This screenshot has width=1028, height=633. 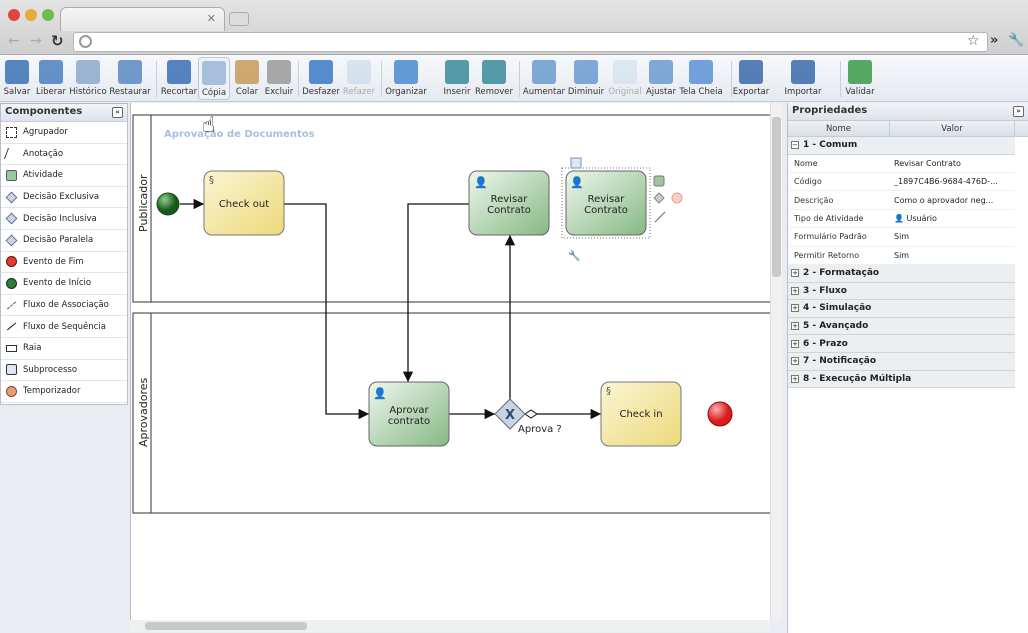 What do you see at coordinates (837, 308) in the screenshot?
I see `property-group-label: 4 - Simulação` at bounding box center [837, 308].